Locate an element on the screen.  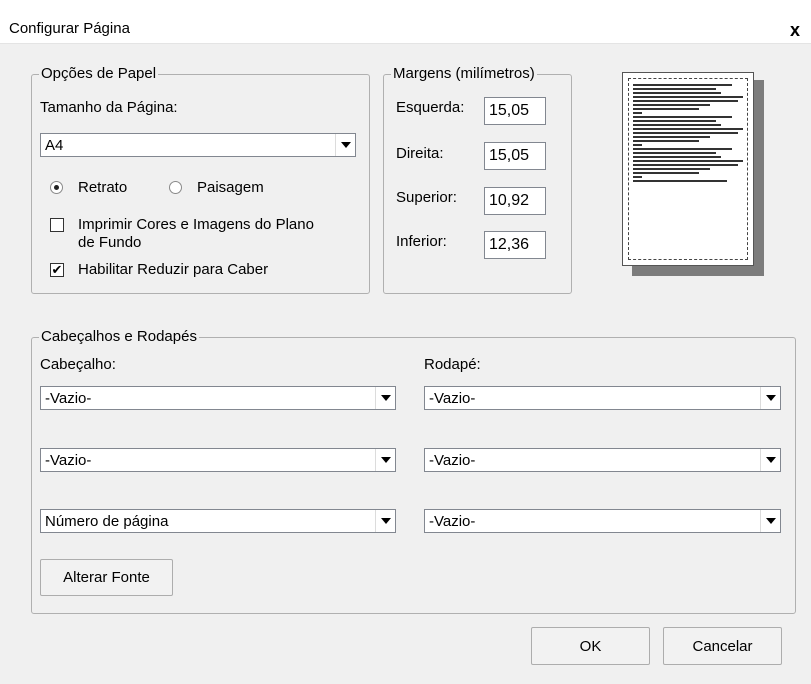
margin-top-input: 10,92 is located at coordinates (515, 201).